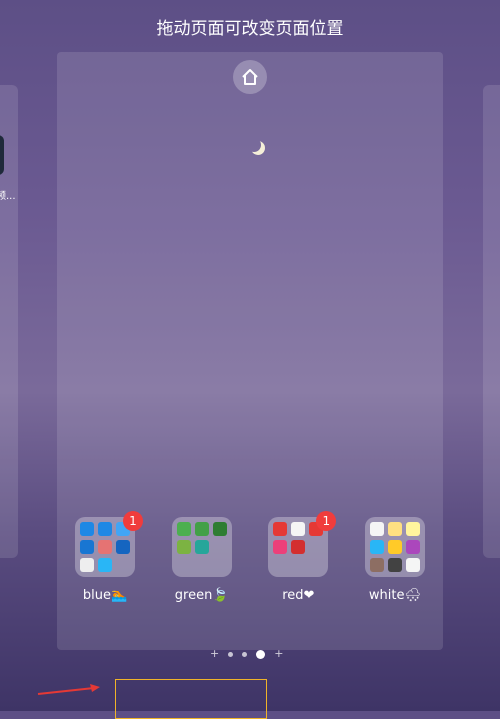 The height and width of the screenshot is (719, 500). I want to click on folder-label: green🍃, so click(201, 595).